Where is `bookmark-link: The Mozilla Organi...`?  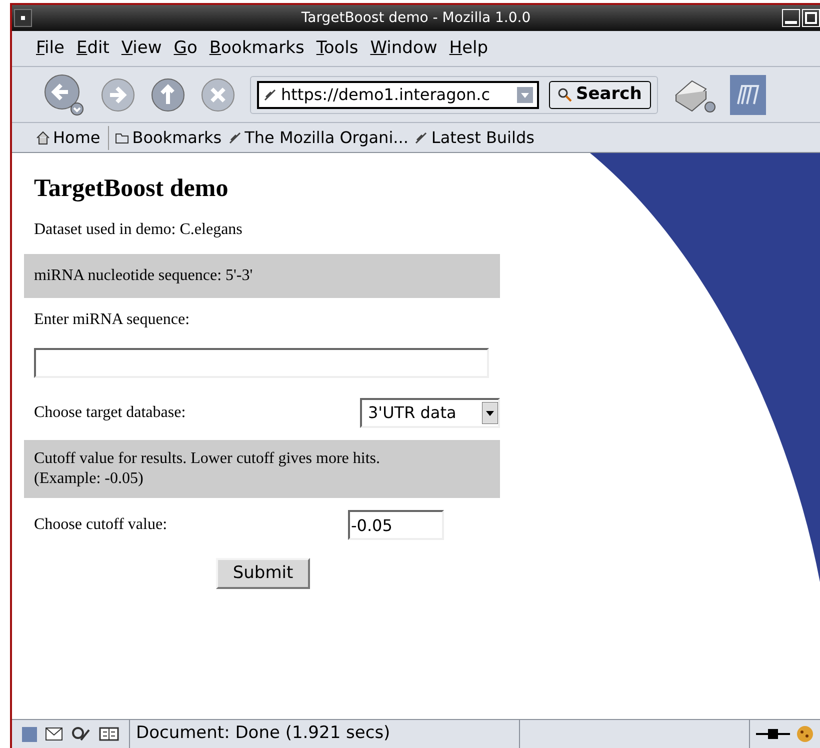 bookmark-link: The Mozilla Organi... is located at coordinates (318, 138).